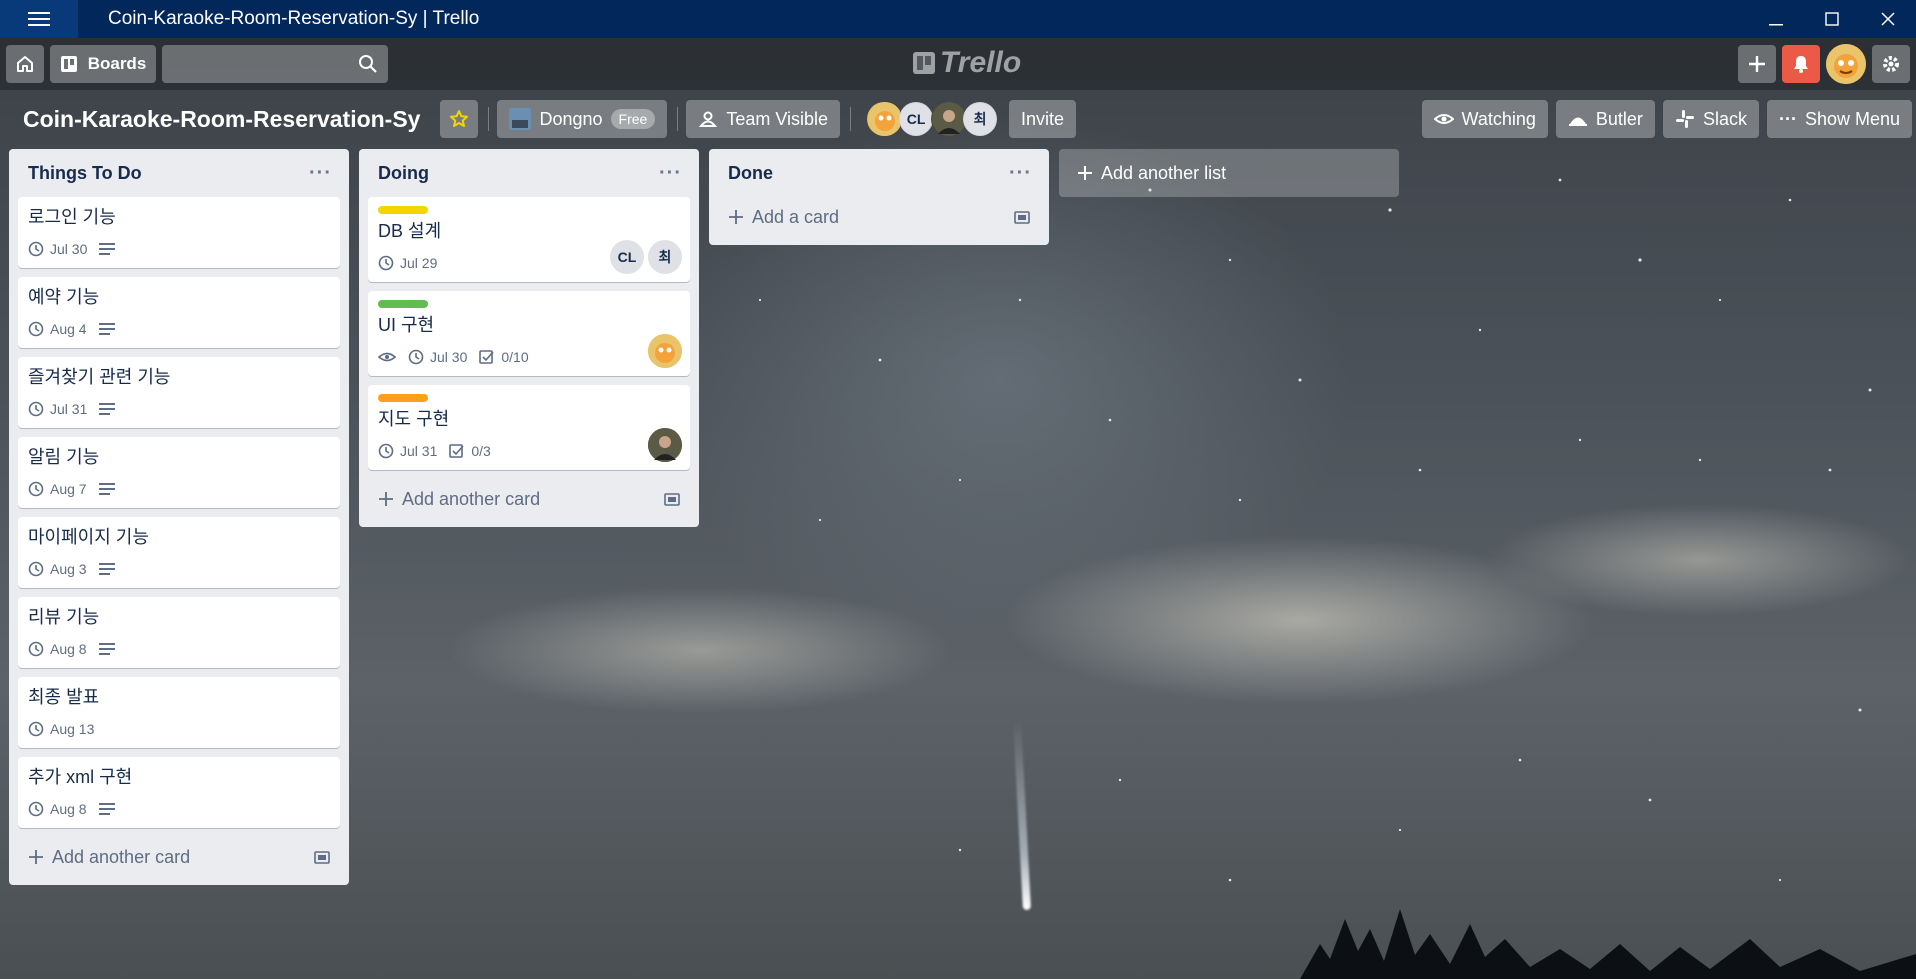 The height and width of the screenshot is (979, 1916). I want to click on create-button, so click(1757, 64).